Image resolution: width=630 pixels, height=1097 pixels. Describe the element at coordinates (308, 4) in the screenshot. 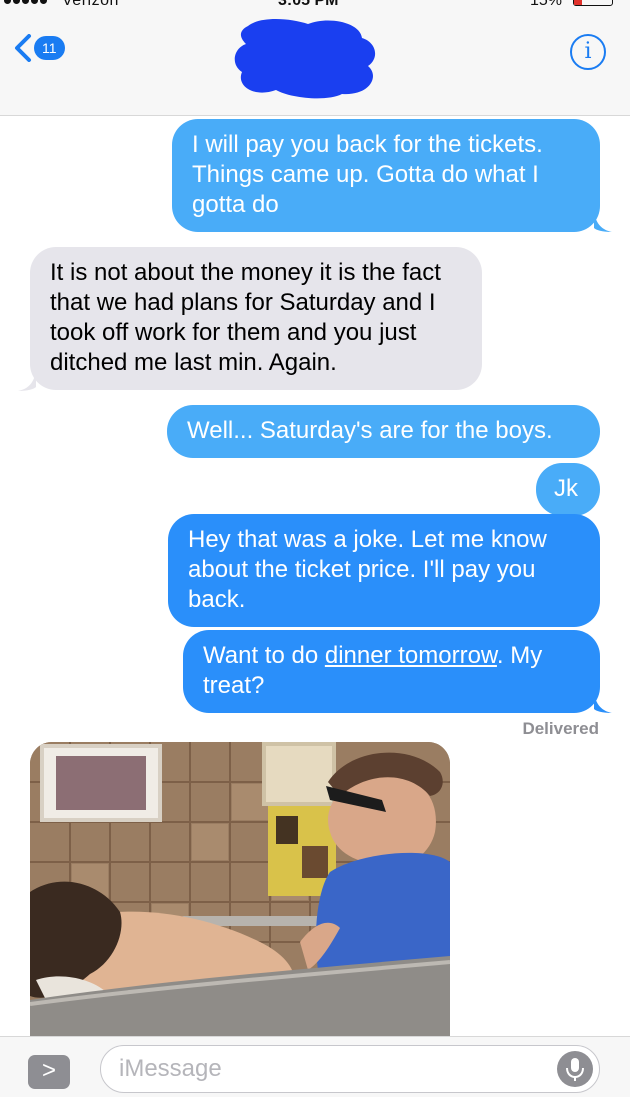

I see `clock: 3:05 PM` at that location.